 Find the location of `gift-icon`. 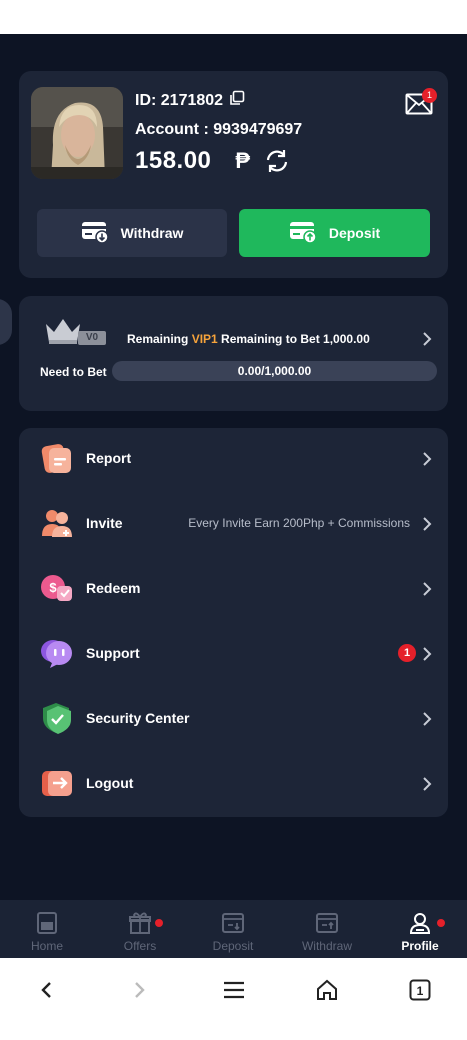

gift-icon is located at coordinates (140, 925).